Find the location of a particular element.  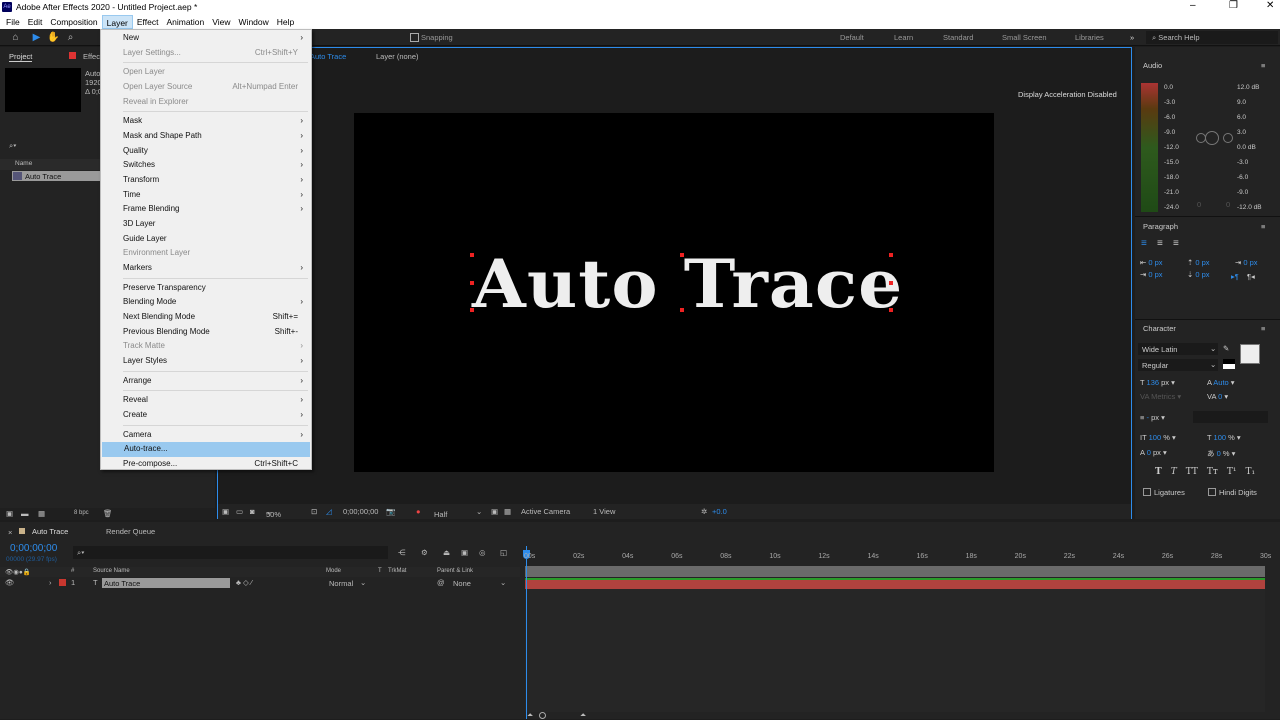

bpc-label: 8 bpc is located at coordinates (81, 513).